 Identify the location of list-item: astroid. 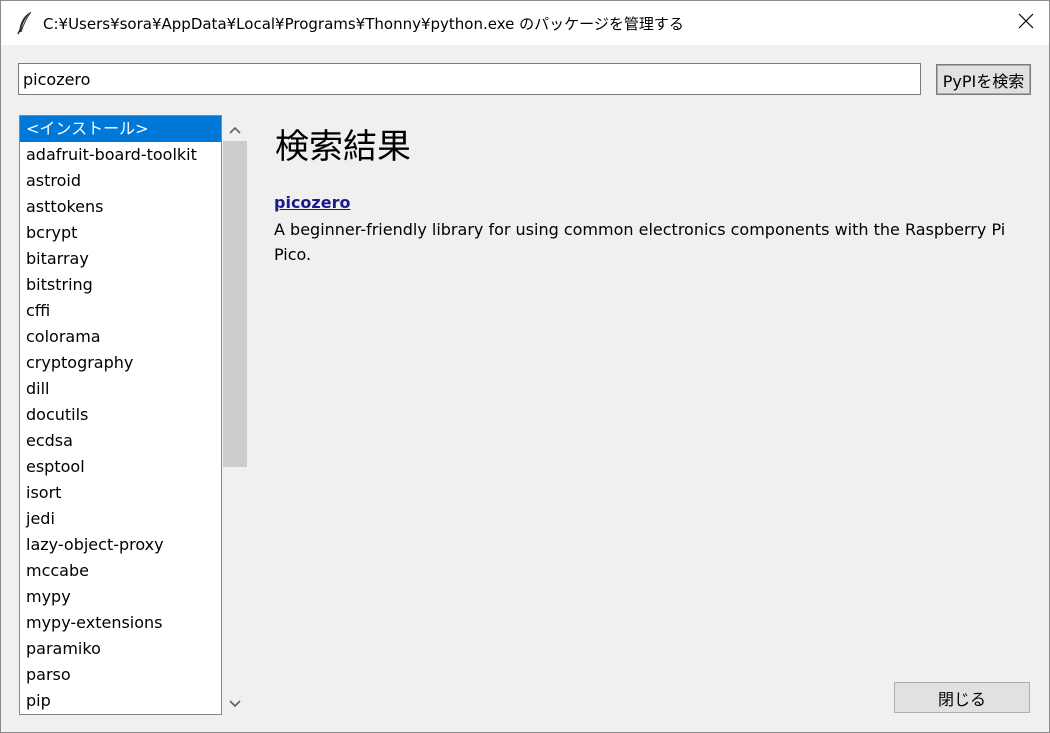
(120, 181).